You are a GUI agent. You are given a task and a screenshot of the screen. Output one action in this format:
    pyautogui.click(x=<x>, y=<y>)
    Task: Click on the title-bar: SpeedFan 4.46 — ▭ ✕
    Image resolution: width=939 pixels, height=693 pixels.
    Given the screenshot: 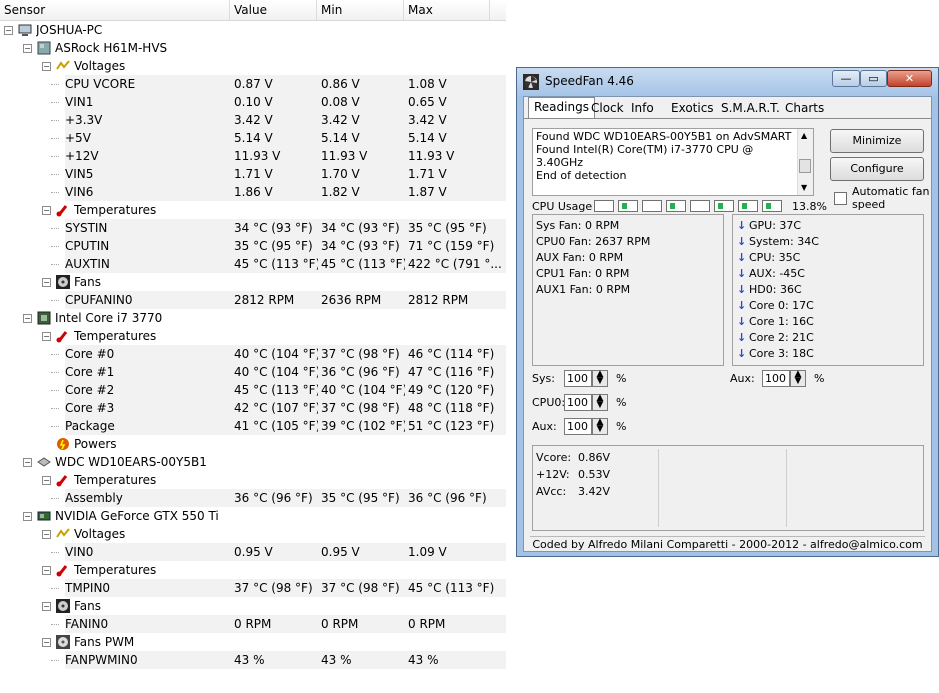 What is the action you would take?
    pyautogui.click(x=727, y=82)
    